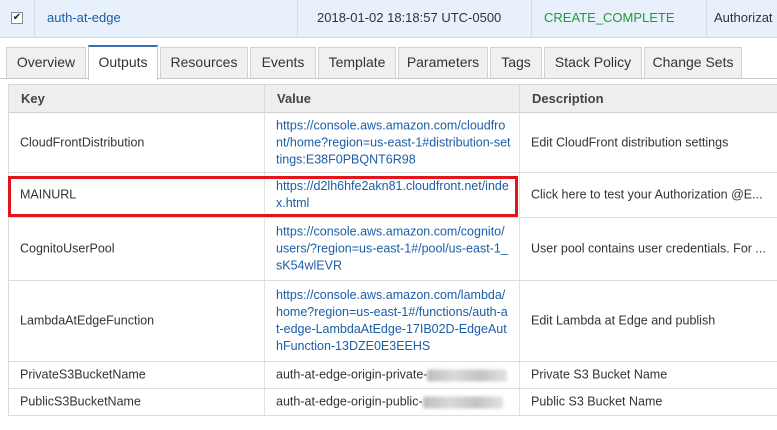 The width and height of the screenshot is (777, 430). Describe the element at coordinates (349, 401) in the screenshot. I see `output-value-text: auth-at-edge-origin-public-` at that location.